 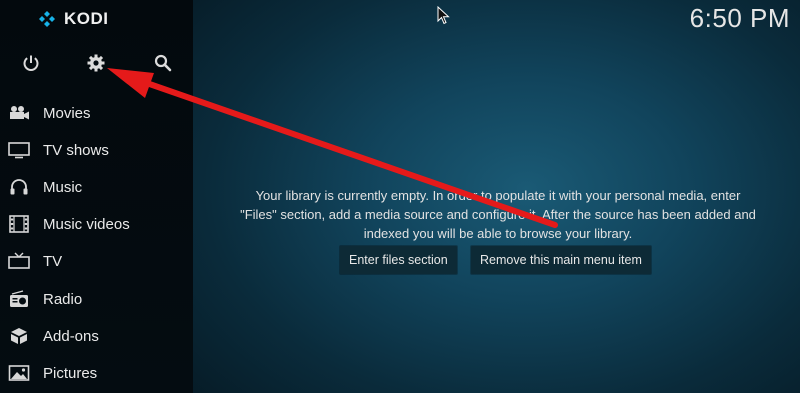 What do you see at coordinates (19, 224) in the screenshot?
I see `film-strip-icon` at bounding box center [19, 224].